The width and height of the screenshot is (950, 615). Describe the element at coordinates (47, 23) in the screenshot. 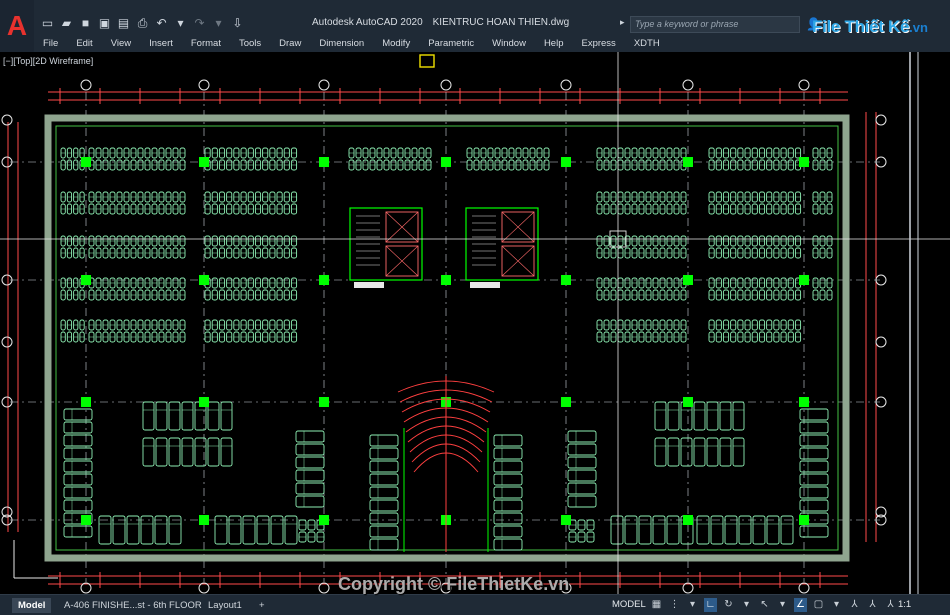

I see `new-file-icon: ▭` at that location.